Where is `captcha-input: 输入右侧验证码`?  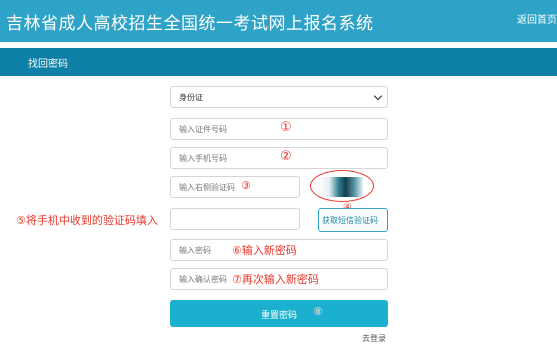
captcha-input: 输入右侧验证码 is located at coordinates (235, 187).